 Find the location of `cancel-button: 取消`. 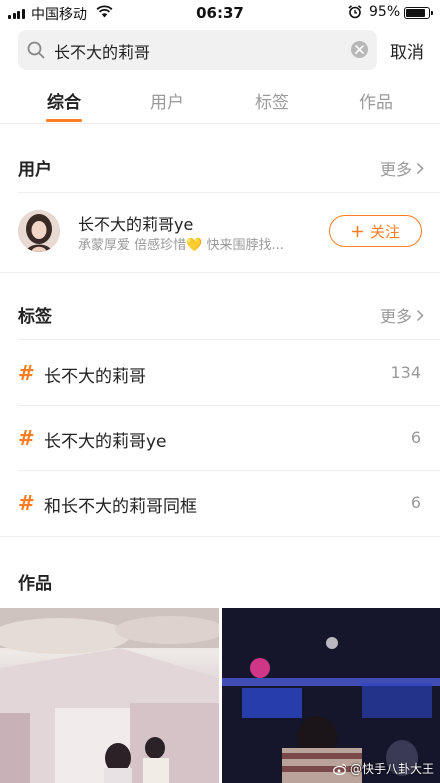

cancel-button: 取消 is located at coordinates (407, 50).